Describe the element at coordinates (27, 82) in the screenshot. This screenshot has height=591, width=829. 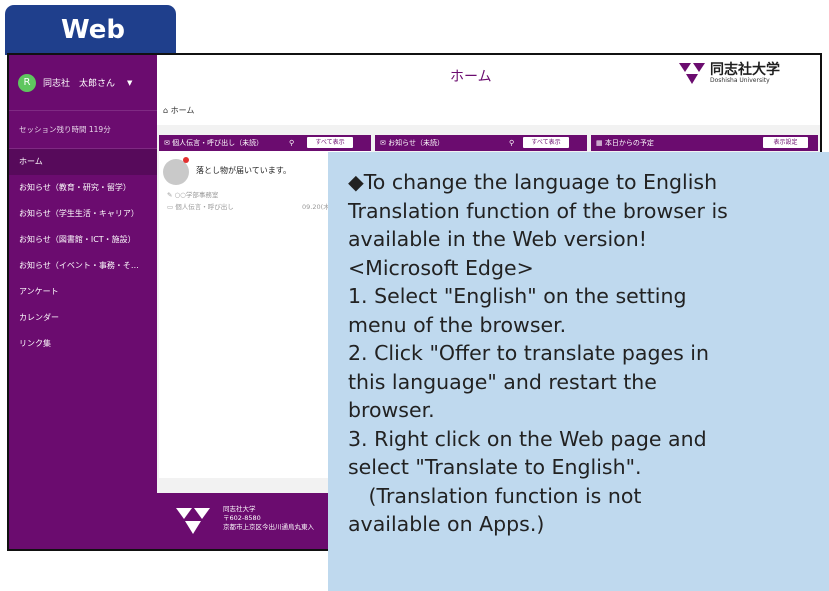
I see `user-avatar: R` at that location.